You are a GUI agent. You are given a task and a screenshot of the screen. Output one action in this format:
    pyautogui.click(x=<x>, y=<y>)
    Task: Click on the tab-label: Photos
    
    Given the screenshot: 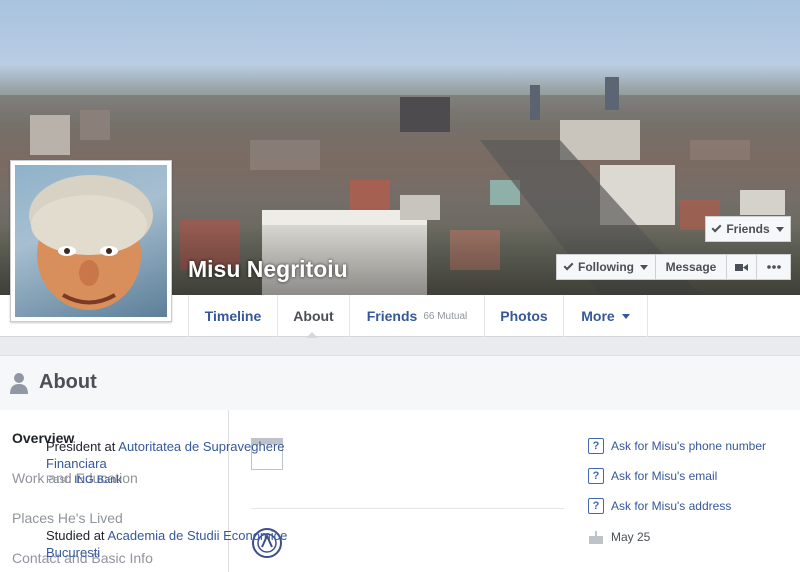 What is the action you would take?
    pyautogui.click(x=524, y=316)
    